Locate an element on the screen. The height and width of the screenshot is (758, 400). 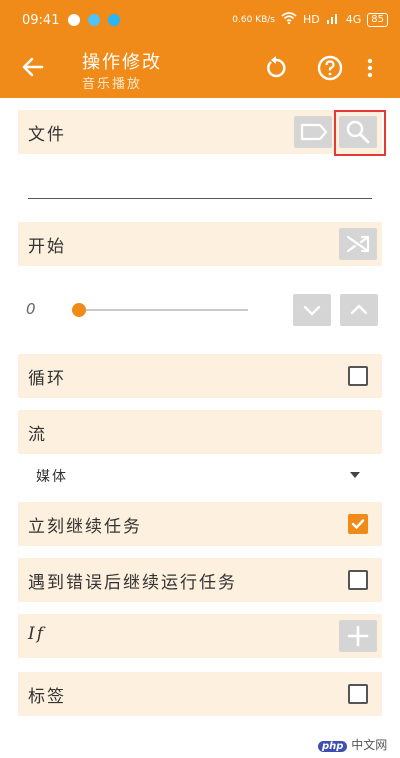
translate-icon is located at coordinates (114, 20).